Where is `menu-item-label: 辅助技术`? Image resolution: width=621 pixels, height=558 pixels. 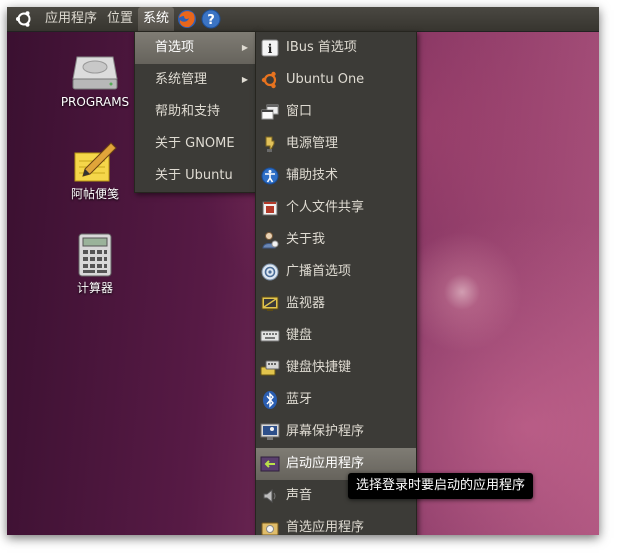 menu-item-label: 辅助技术 is located at coordinates (312, 175).